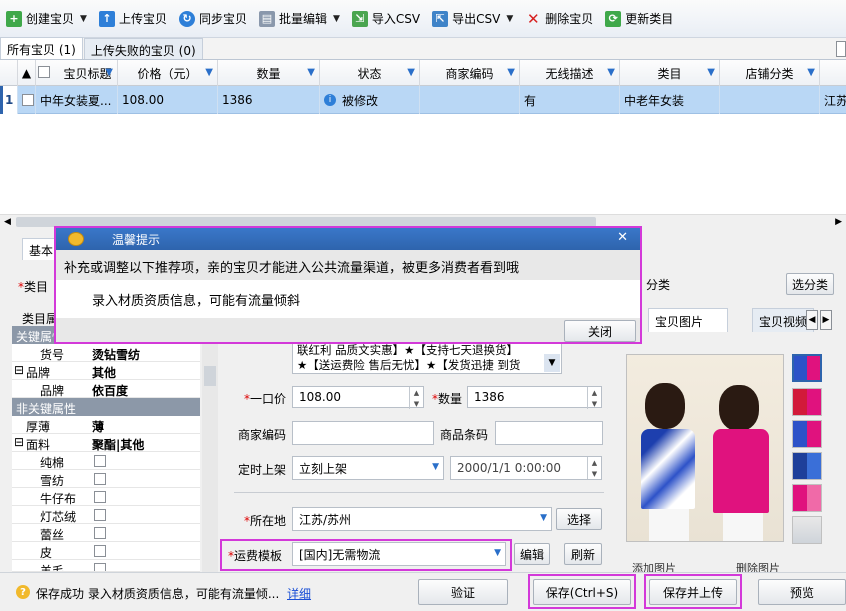 Image resolution: width=846 pixels, height=611 pixels. What do you see at coordinates (143, 48) in the screenshot?
I see `tab-upload-failed: 上传失败的宝贝 (0)` at bounding box center [143, 48].